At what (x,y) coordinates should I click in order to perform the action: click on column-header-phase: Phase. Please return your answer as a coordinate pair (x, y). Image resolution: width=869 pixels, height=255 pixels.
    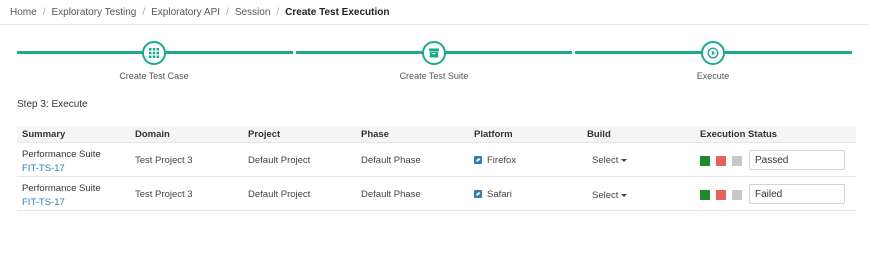
    Looking at the image, I should click on (375, 134).